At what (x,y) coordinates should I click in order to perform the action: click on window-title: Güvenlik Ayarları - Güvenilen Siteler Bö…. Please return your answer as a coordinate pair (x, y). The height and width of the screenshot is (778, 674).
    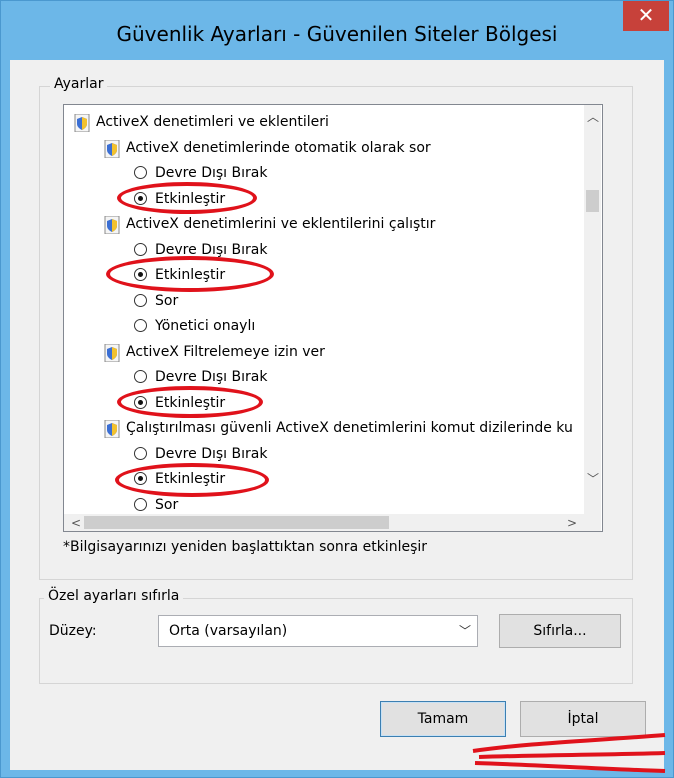
    Looking at the image, I should click on (337, 34).